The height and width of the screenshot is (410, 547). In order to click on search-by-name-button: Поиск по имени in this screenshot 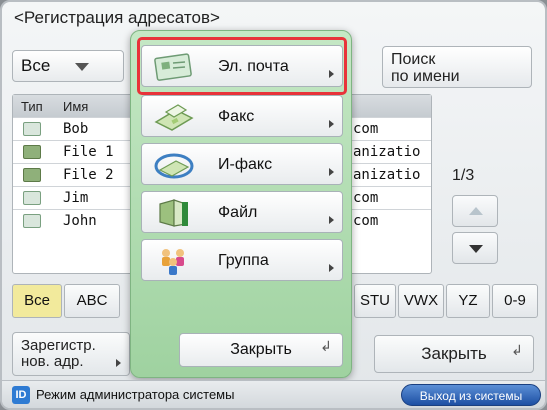, I will do `click(457, 67)`.